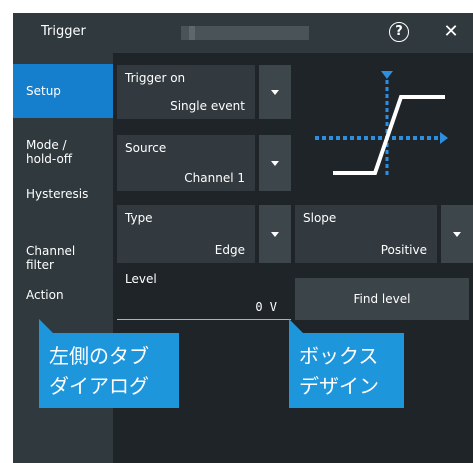  I want to click on sidebar-item-label: Hysteresis, so click(57, 194).